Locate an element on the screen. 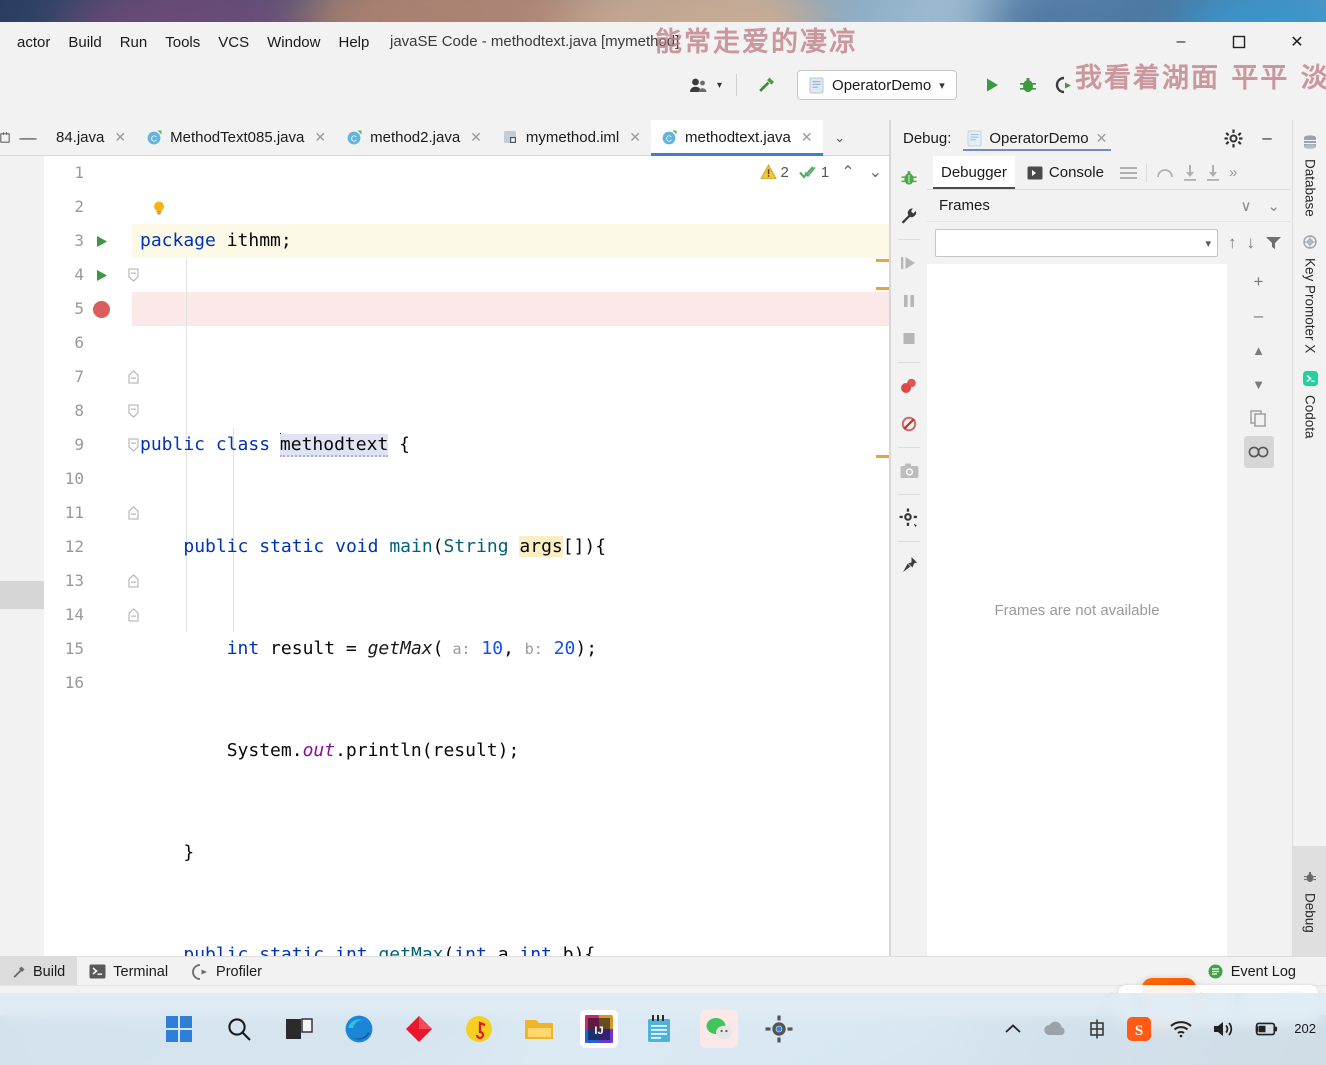  sidebar-item-key-promoter-x: Key Promoter X is located at coordinates (1309, 294).